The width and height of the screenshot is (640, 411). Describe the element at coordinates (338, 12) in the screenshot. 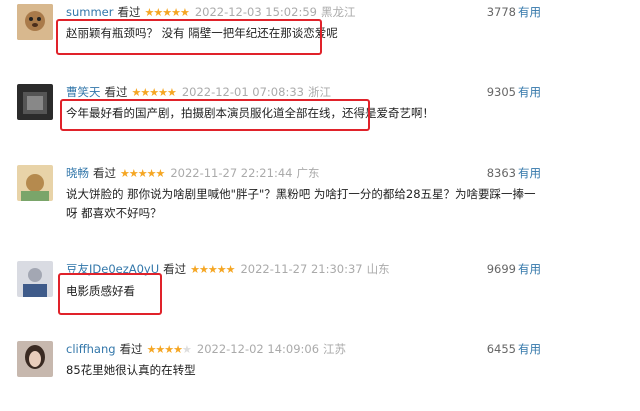

I see `review-location: 黑龙江` at that location.